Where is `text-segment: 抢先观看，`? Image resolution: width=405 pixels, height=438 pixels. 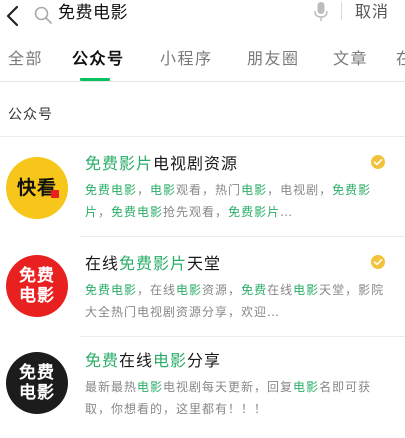 text-segment: 抢先观看， is located at coordinates (196, 212).